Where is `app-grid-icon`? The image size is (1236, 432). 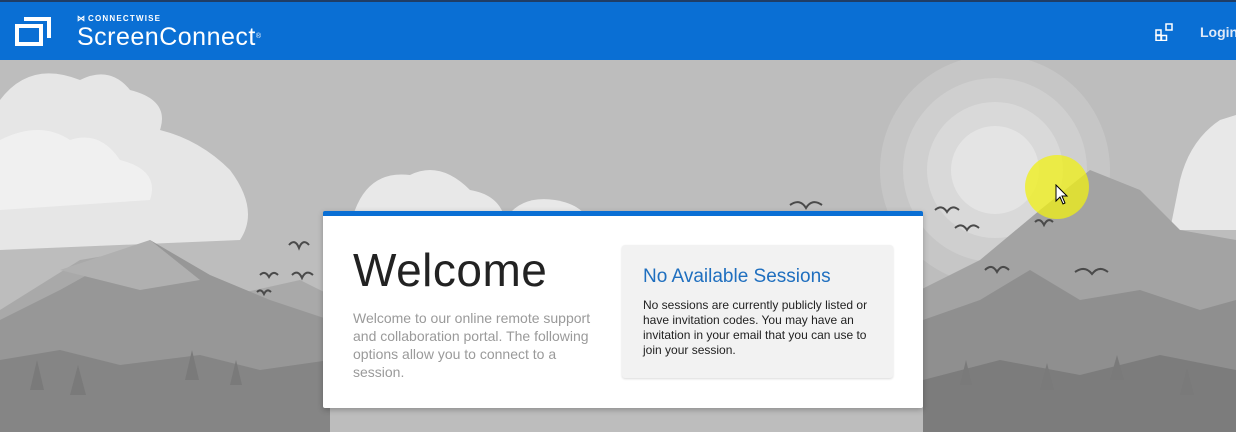
app-grid-icon is located at coordinates (1164, 32).